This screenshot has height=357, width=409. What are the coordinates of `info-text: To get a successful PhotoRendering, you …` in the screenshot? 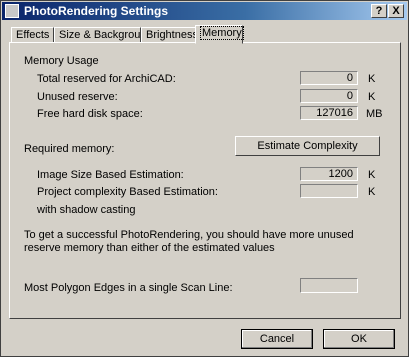 It's located at (189, 241).